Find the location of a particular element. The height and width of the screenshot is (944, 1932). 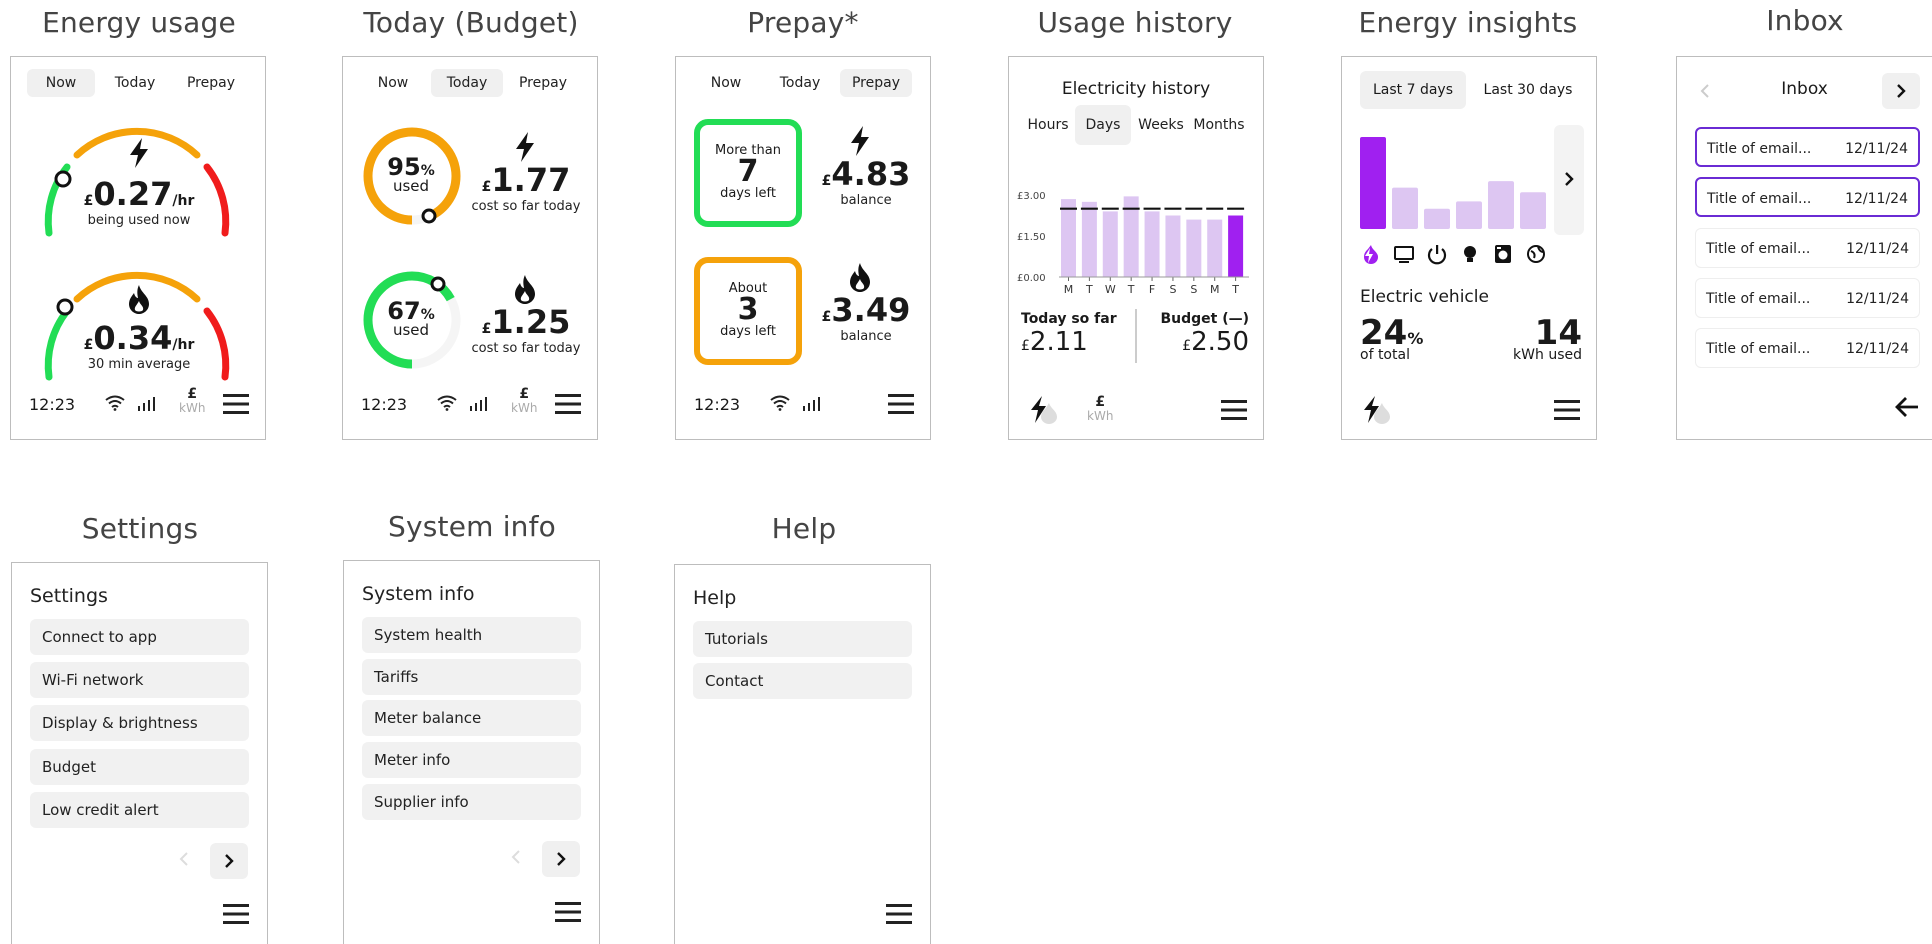

back-arrow-icon is located at coordinates (1907, 407).